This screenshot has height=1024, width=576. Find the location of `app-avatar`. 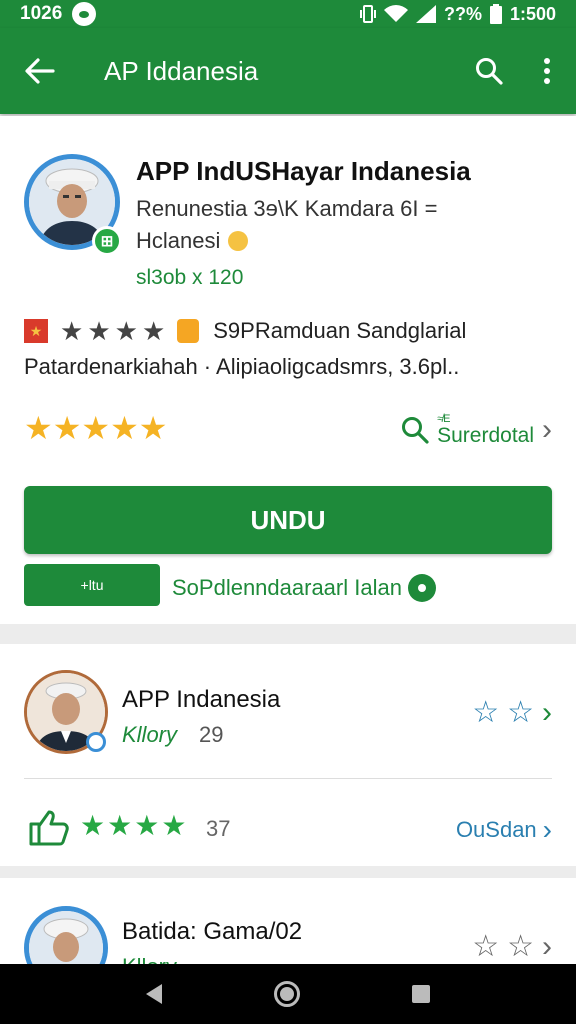

app-avatar is located at coordinates (66, 935).